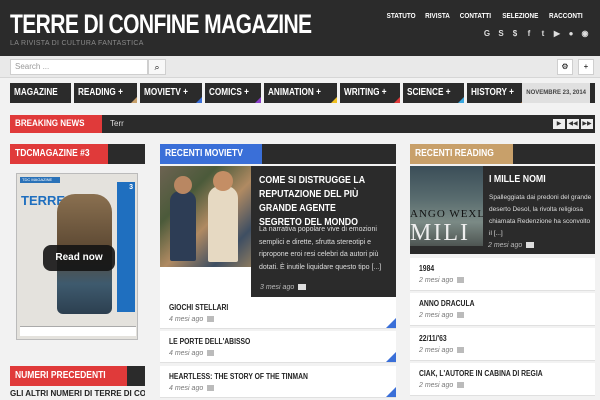  What do you see at coordinates (233, 93) in the screenshot?
I see `nav-item-comics: COMICS +` at bounding box center [233, 93].